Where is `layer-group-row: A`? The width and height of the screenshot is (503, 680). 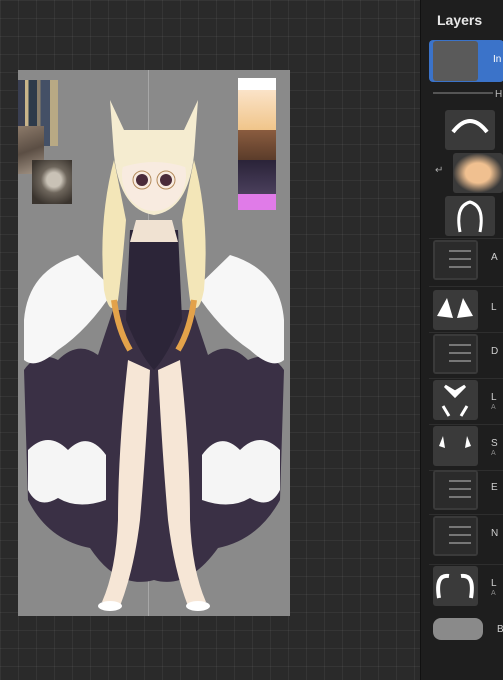
layer-group-row: A is located at coordinates (466, 262).